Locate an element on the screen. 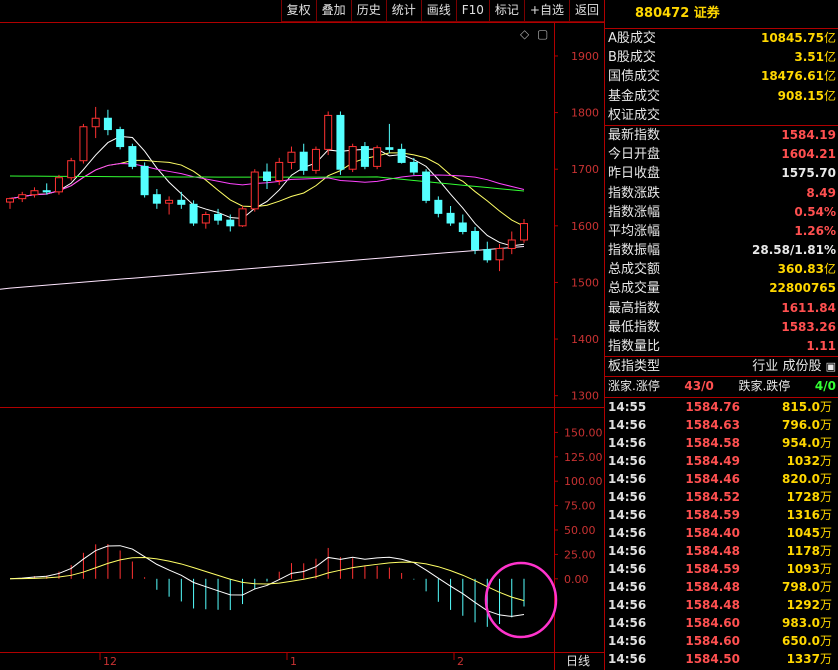 This screenshot has width=838, height=670. stats-unit: 亿 is located at coordinates (829, 38).